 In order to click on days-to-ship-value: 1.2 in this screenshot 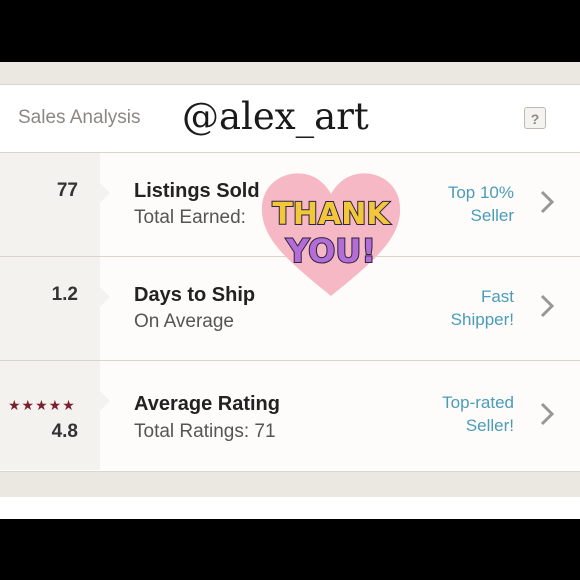, I will do `click(64, 294)`.